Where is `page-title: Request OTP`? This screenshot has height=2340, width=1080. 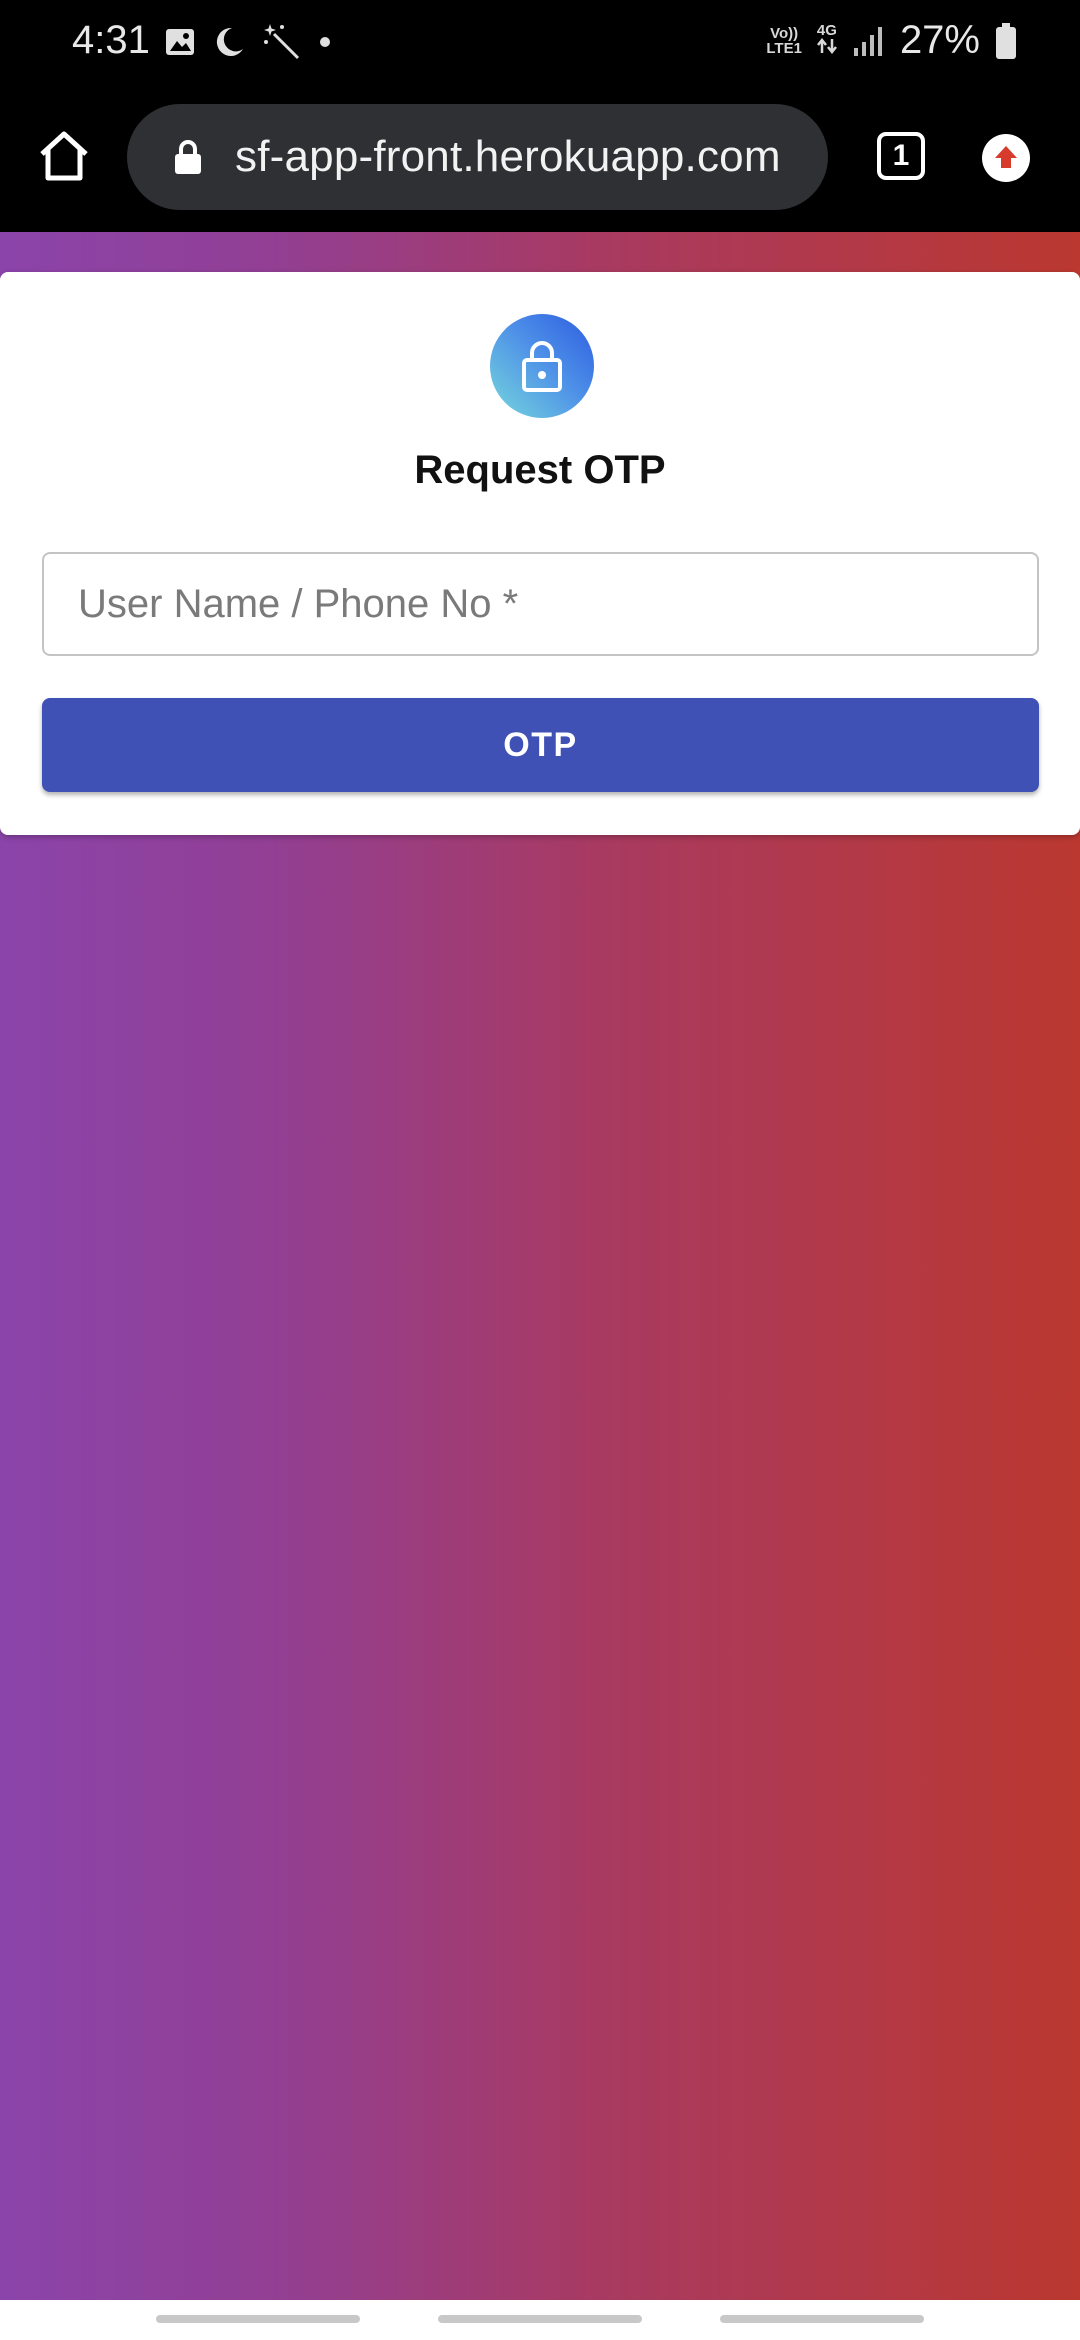 page-title: Request OTP is located at coordinates (540, 470).